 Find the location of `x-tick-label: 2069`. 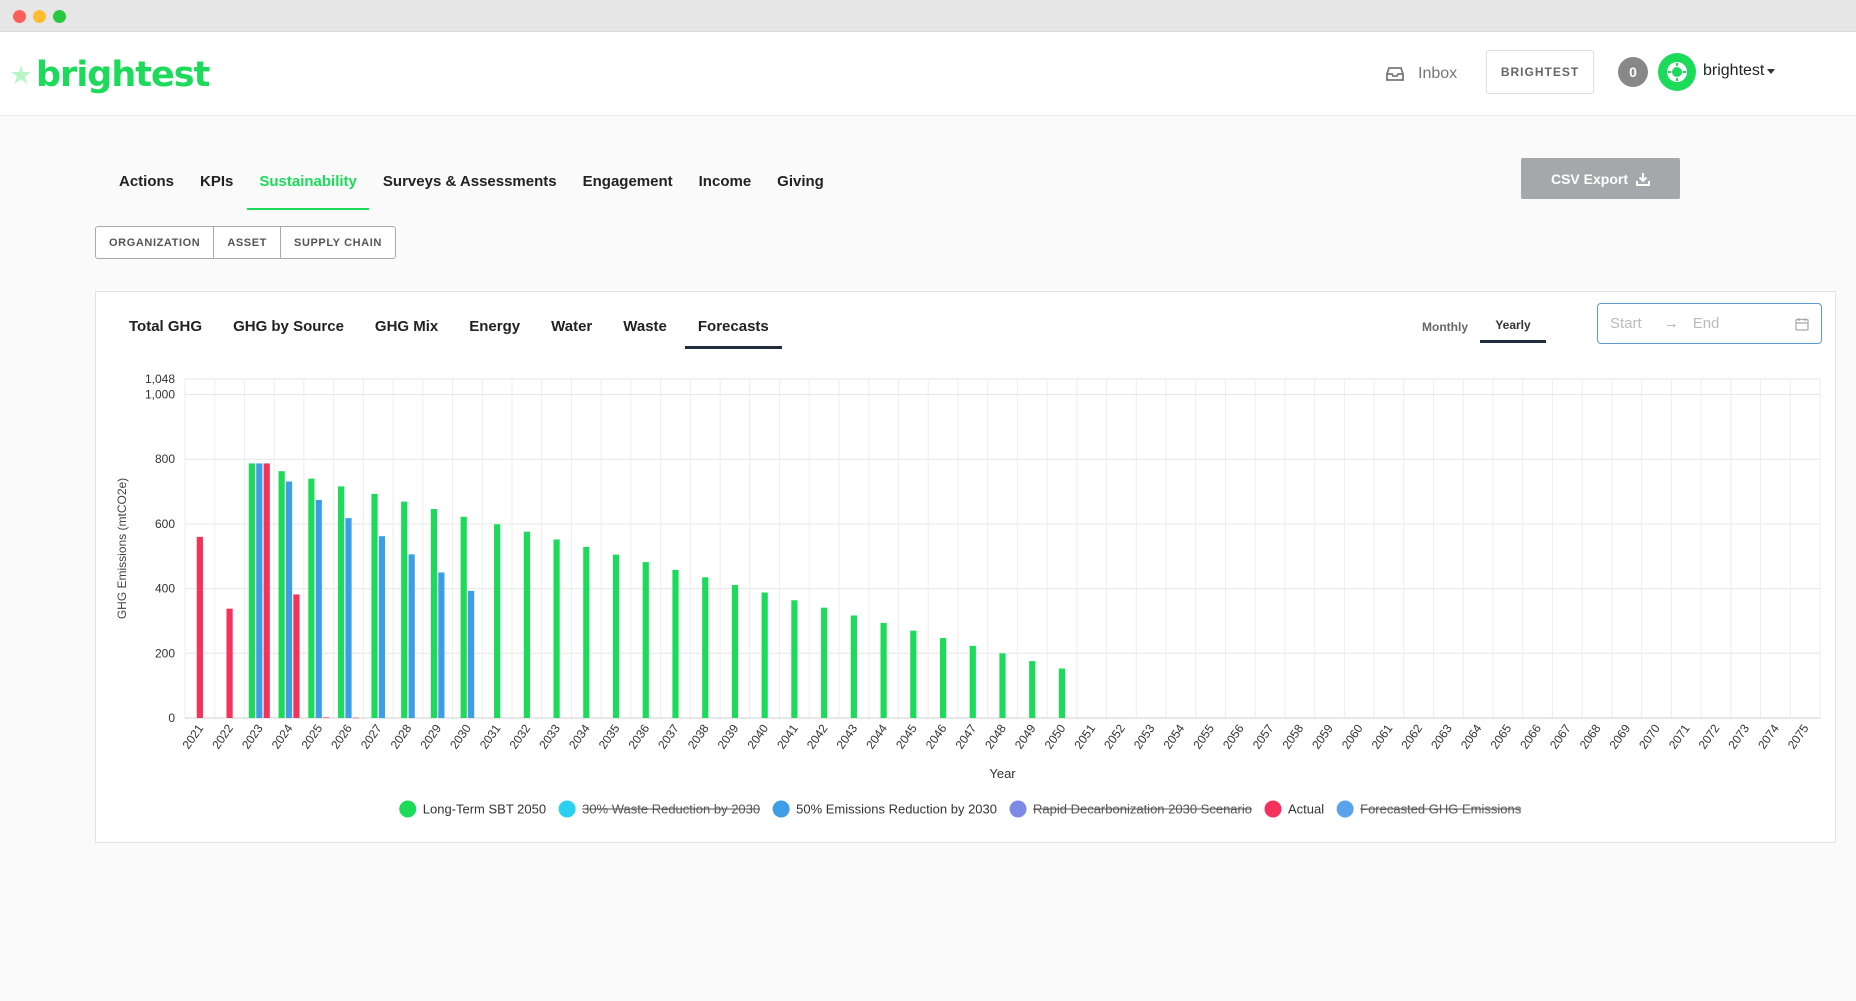

x-tick-label: 2069 is located at coordinates (1619, 736).